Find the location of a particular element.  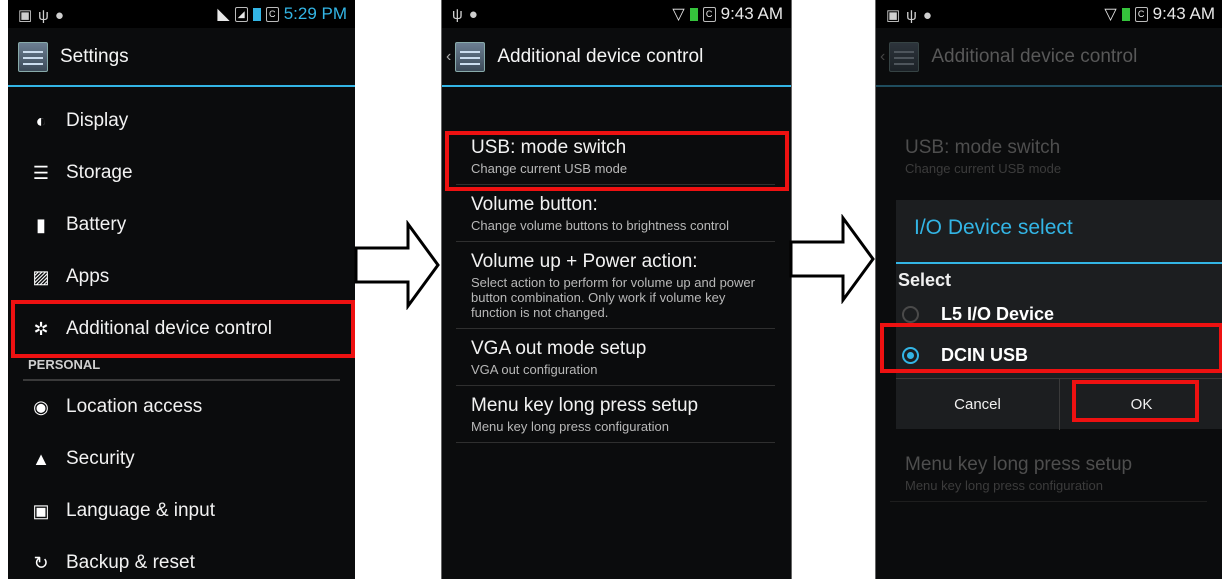

settings-item-label: Language & input is located at coordinates (140, 510).